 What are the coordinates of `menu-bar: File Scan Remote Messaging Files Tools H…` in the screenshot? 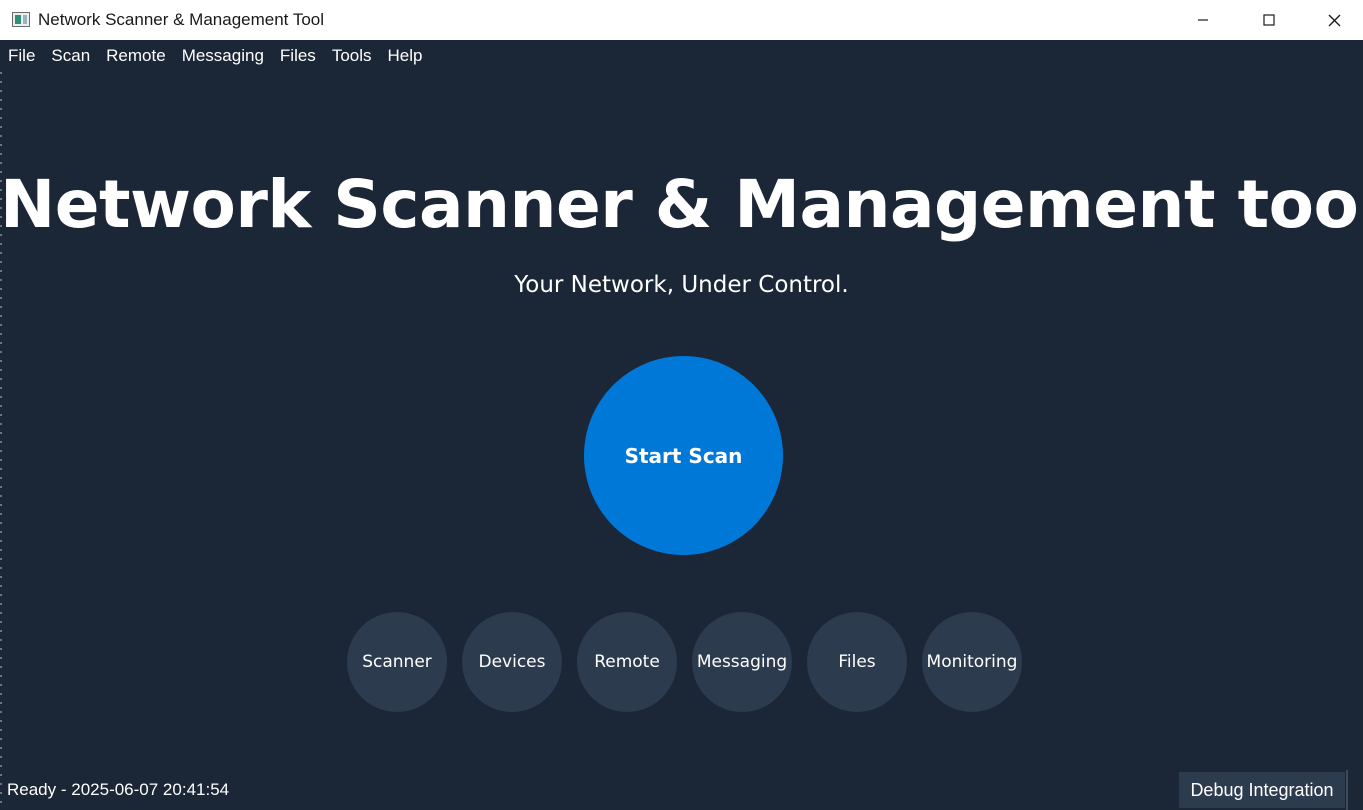 It's located at (681, 56).